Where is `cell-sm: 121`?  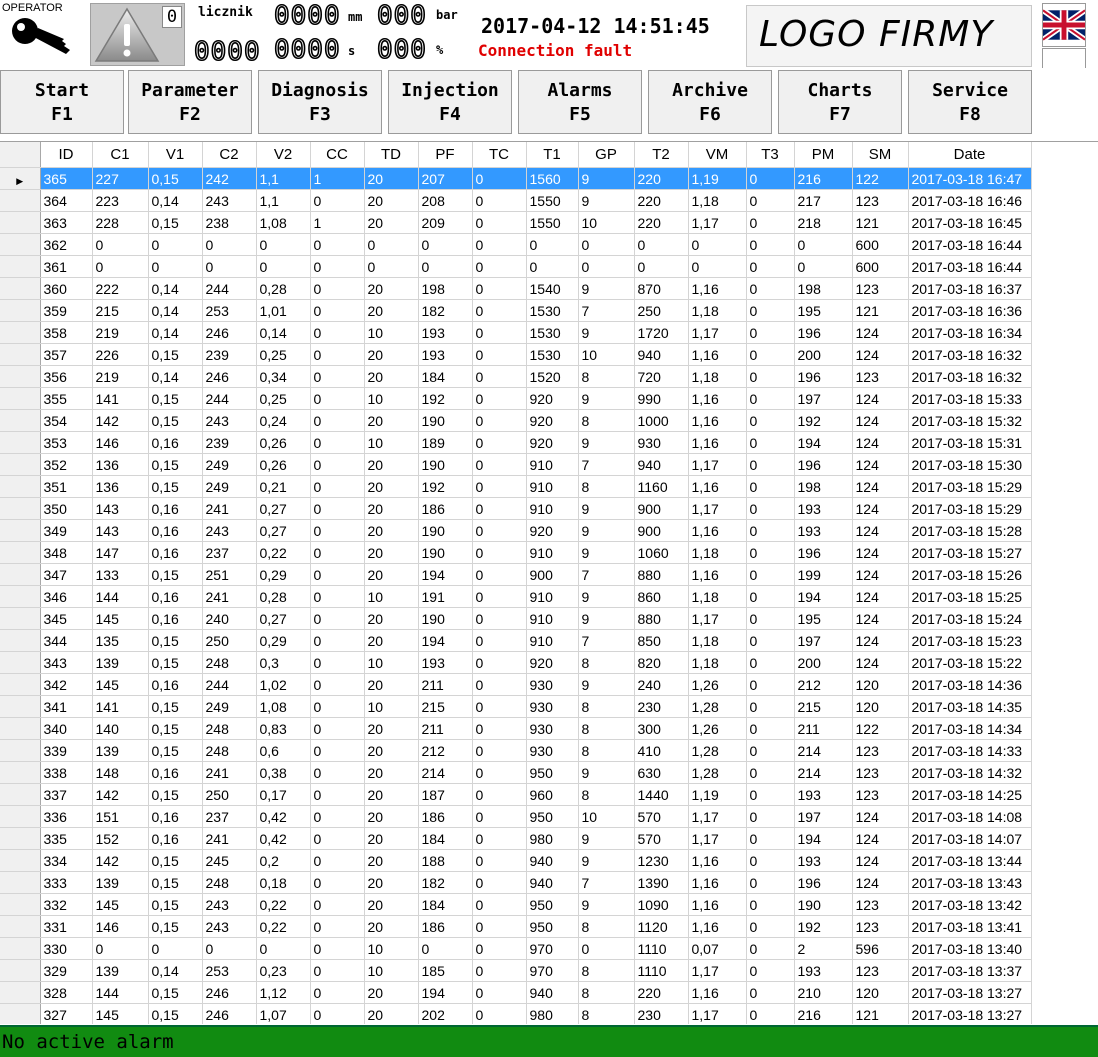 cell-sm: 121 is located at coordinates (880, 222).